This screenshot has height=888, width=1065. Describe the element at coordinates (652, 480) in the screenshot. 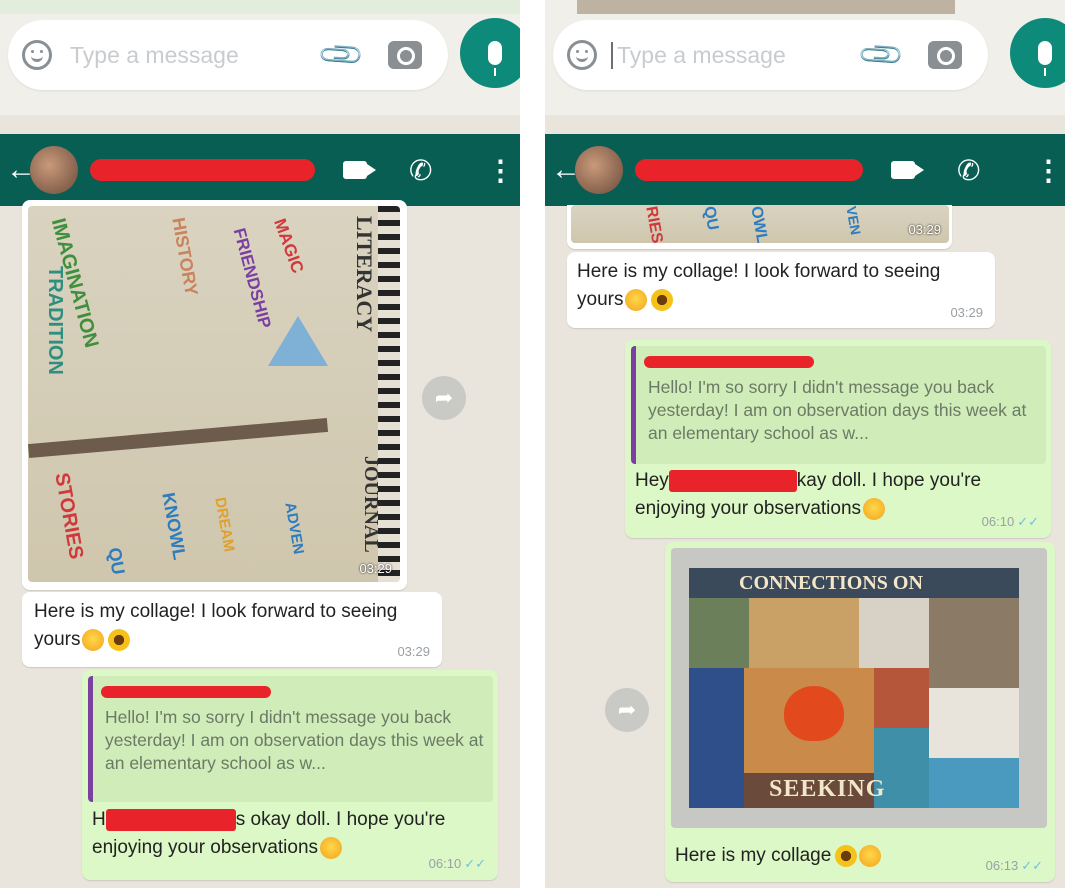

I see `reply-text-prefix: Hey` at that location.